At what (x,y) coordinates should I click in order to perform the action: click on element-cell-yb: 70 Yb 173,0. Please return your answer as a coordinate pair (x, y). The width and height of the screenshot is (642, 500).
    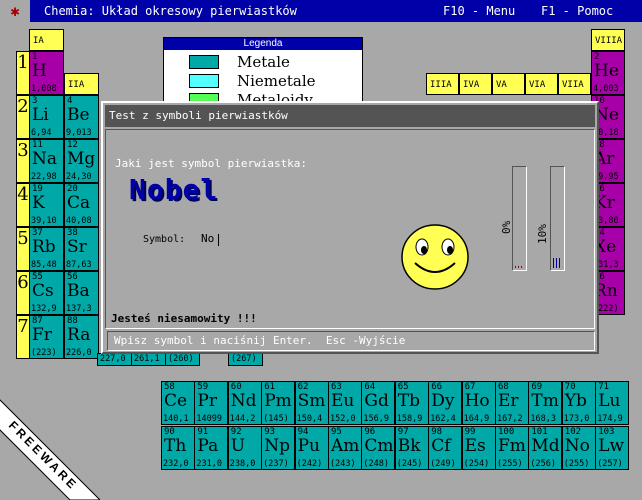
    Looking at the image, I should click on (578, 403).